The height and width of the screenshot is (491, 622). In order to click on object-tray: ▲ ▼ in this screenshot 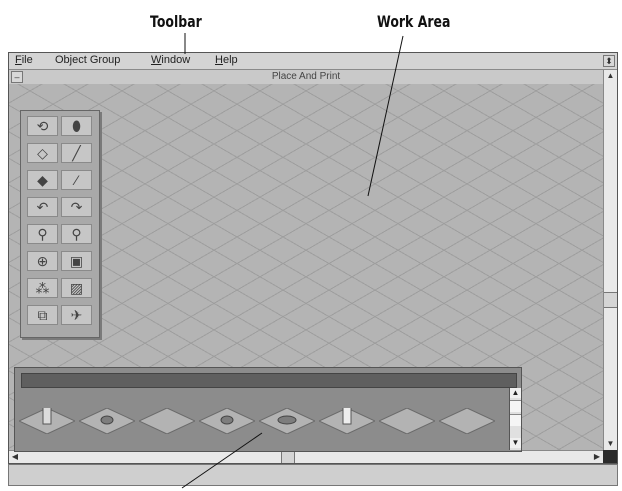, I will do `click(268, 409)`.